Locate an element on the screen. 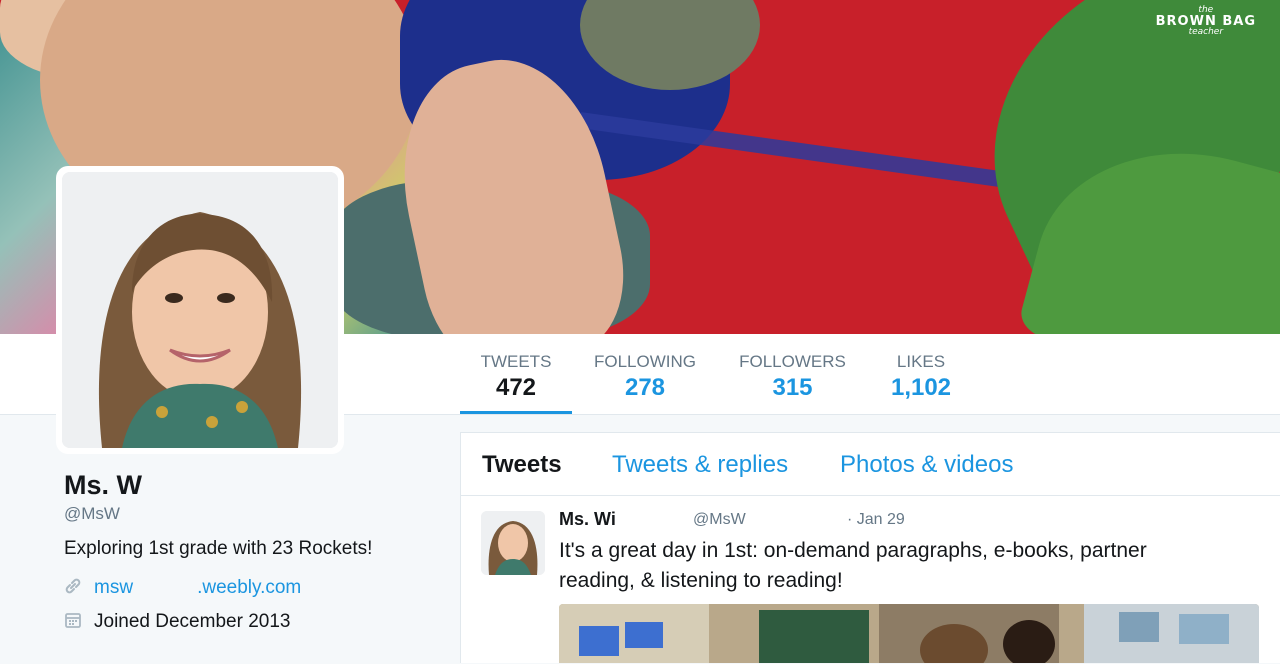 The image size is (1280, 664). profile-url-link: msw .weebly.com is located at coordinates (197, 587).